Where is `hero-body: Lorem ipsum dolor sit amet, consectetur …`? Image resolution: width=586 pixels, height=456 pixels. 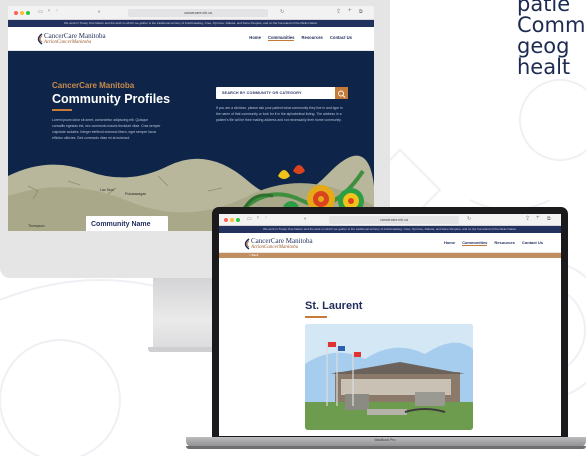 hero-body: Lorem ipsum dolor sit amet, consectetur … is located at coordinates (106, 129).